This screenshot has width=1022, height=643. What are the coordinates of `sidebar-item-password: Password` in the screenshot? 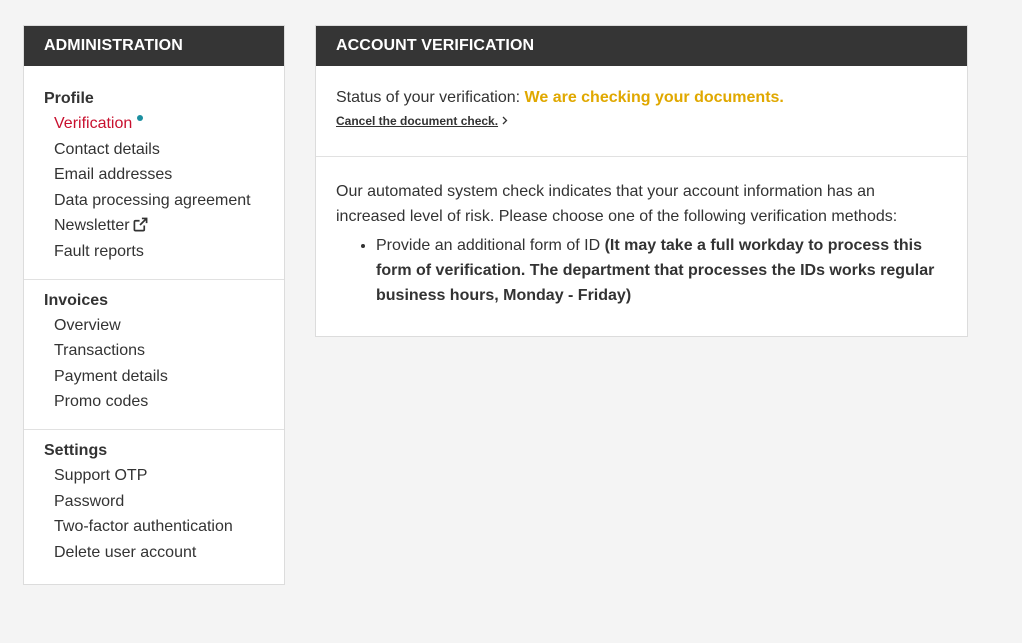 It's located at (154, 502).